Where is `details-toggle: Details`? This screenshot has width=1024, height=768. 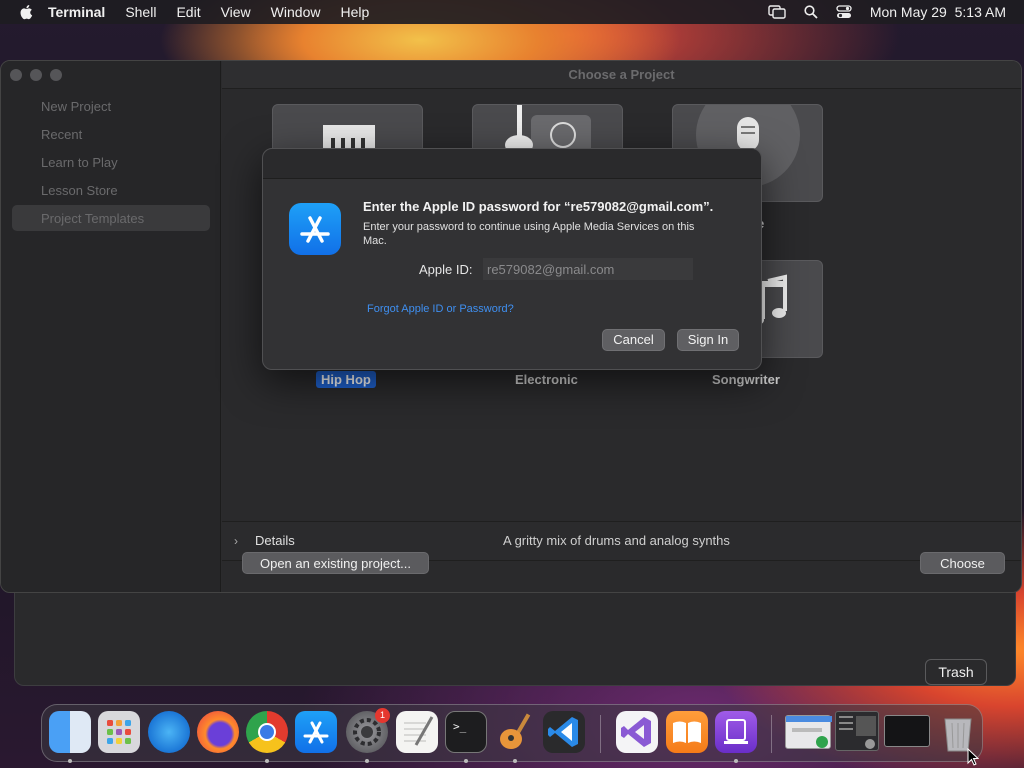 details-toggle: Details is located at coordinates (275, 540).